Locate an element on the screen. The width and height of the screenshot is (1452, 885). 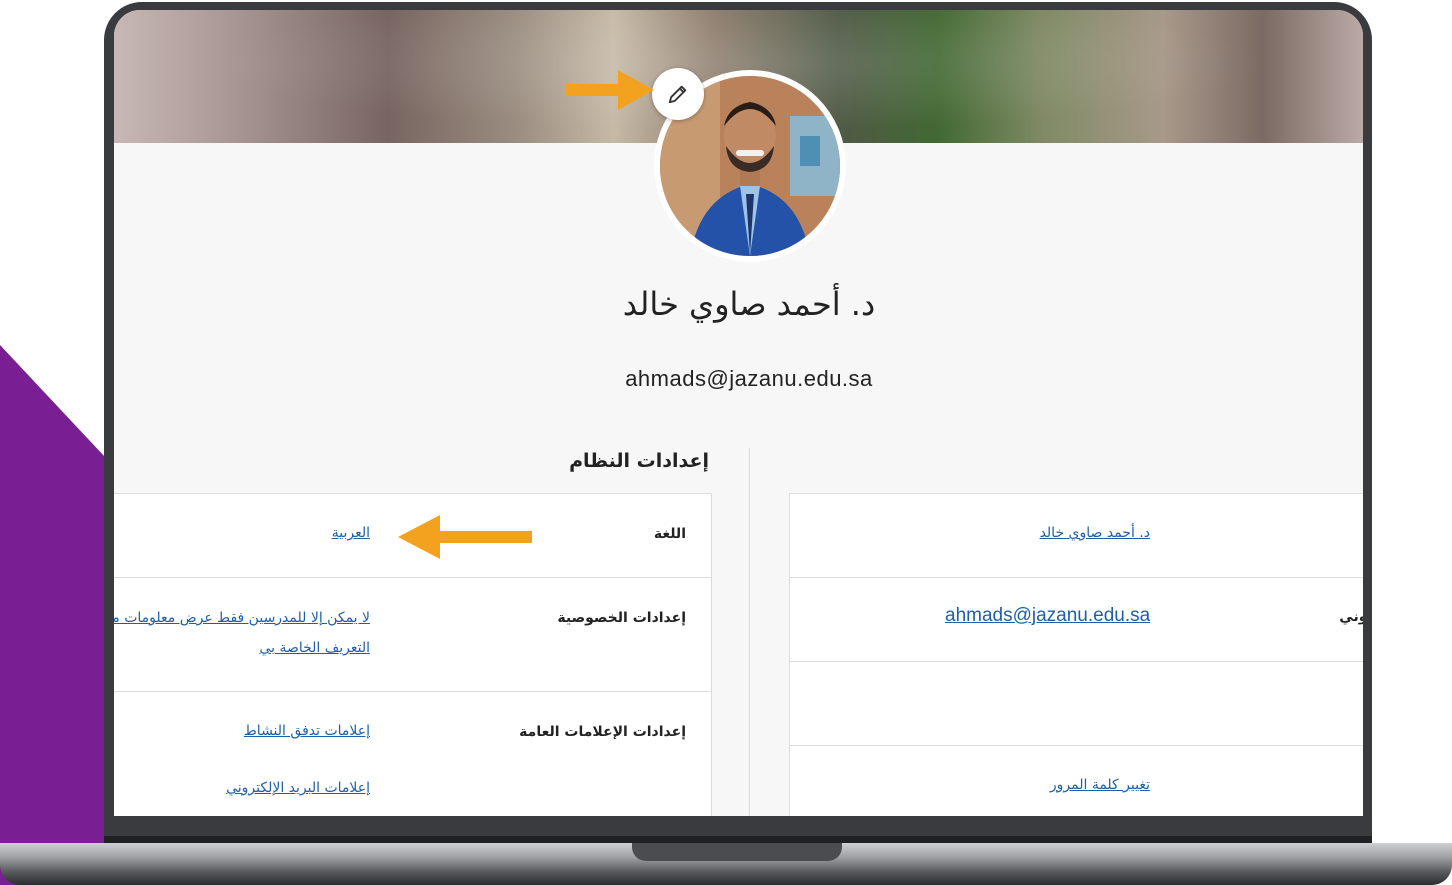
profile-email: ahmads@jazanu.edu.sa is located at coordinates (749, 378).